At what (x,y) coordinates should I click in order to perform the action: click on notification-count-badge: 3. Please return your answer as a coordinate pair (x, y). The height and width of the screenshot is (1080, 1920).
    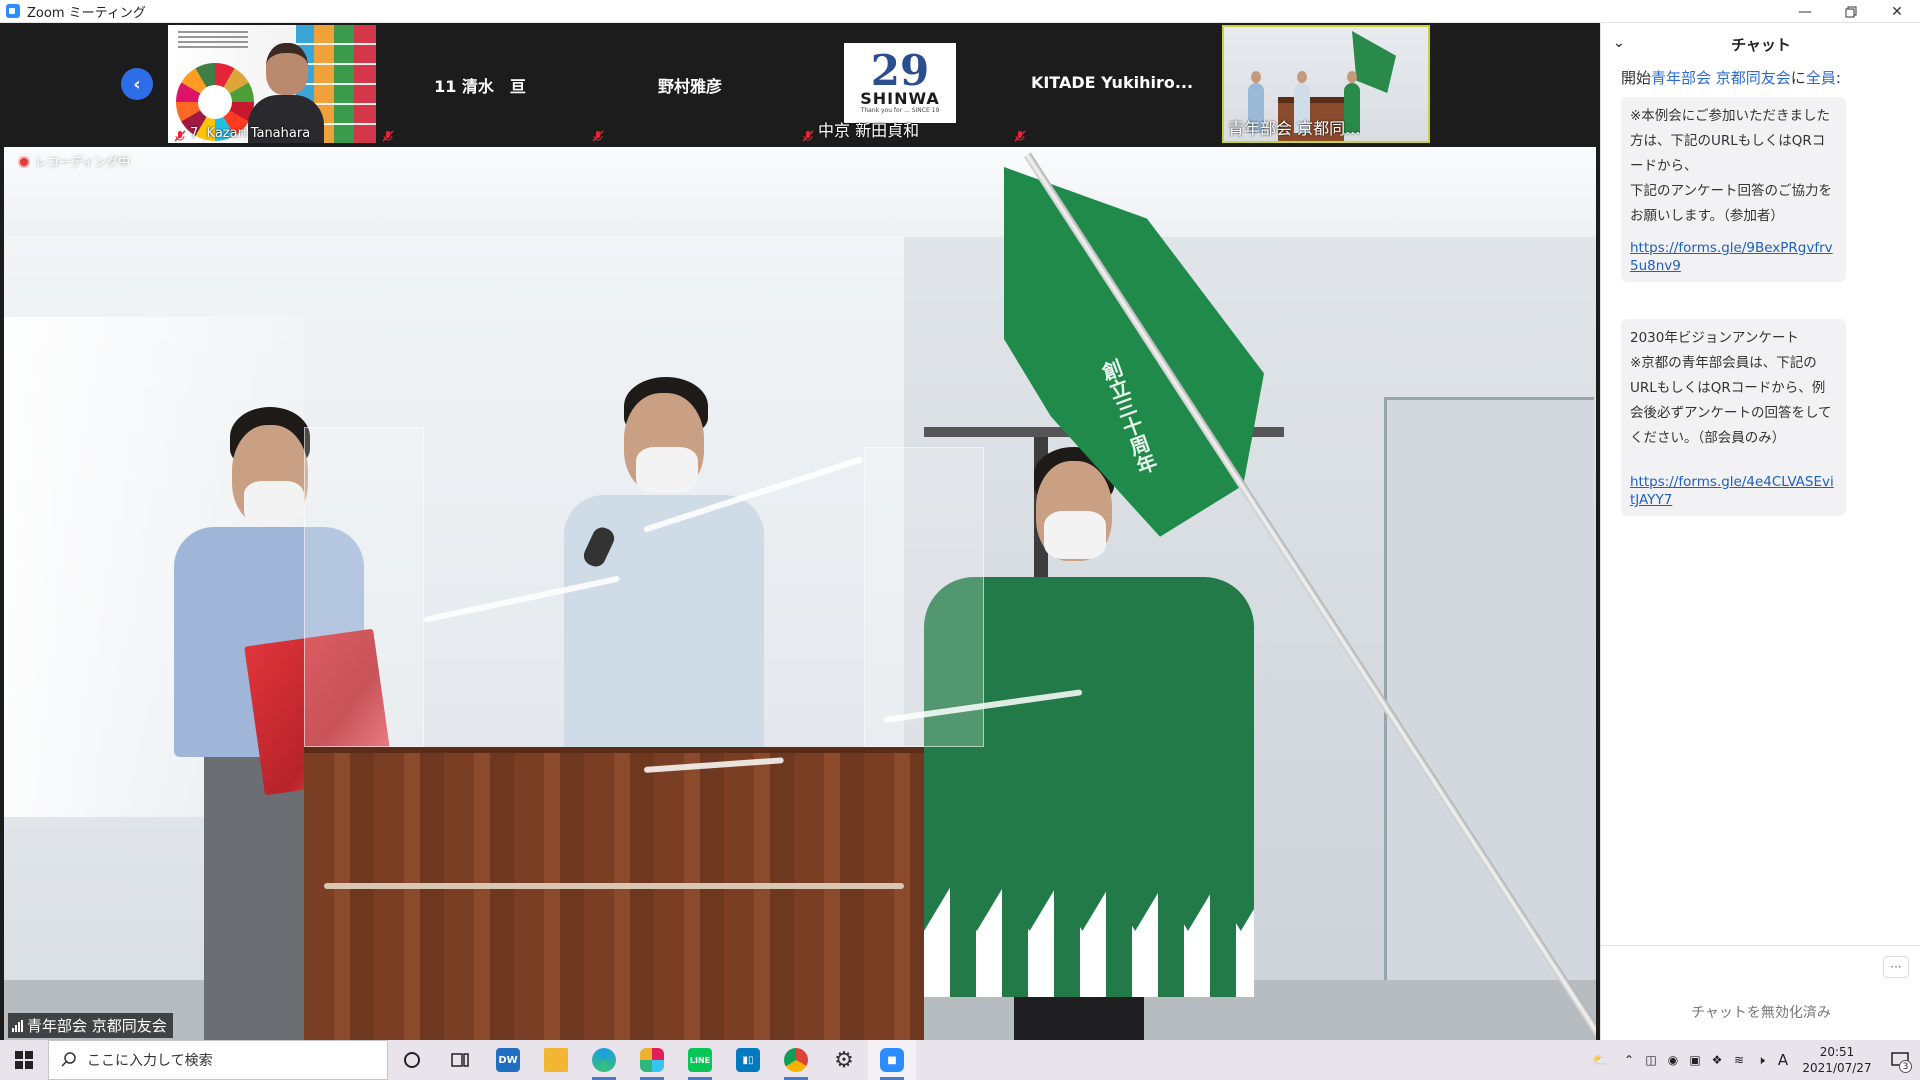
    Looking at the image, I should click on (1905, 1066).